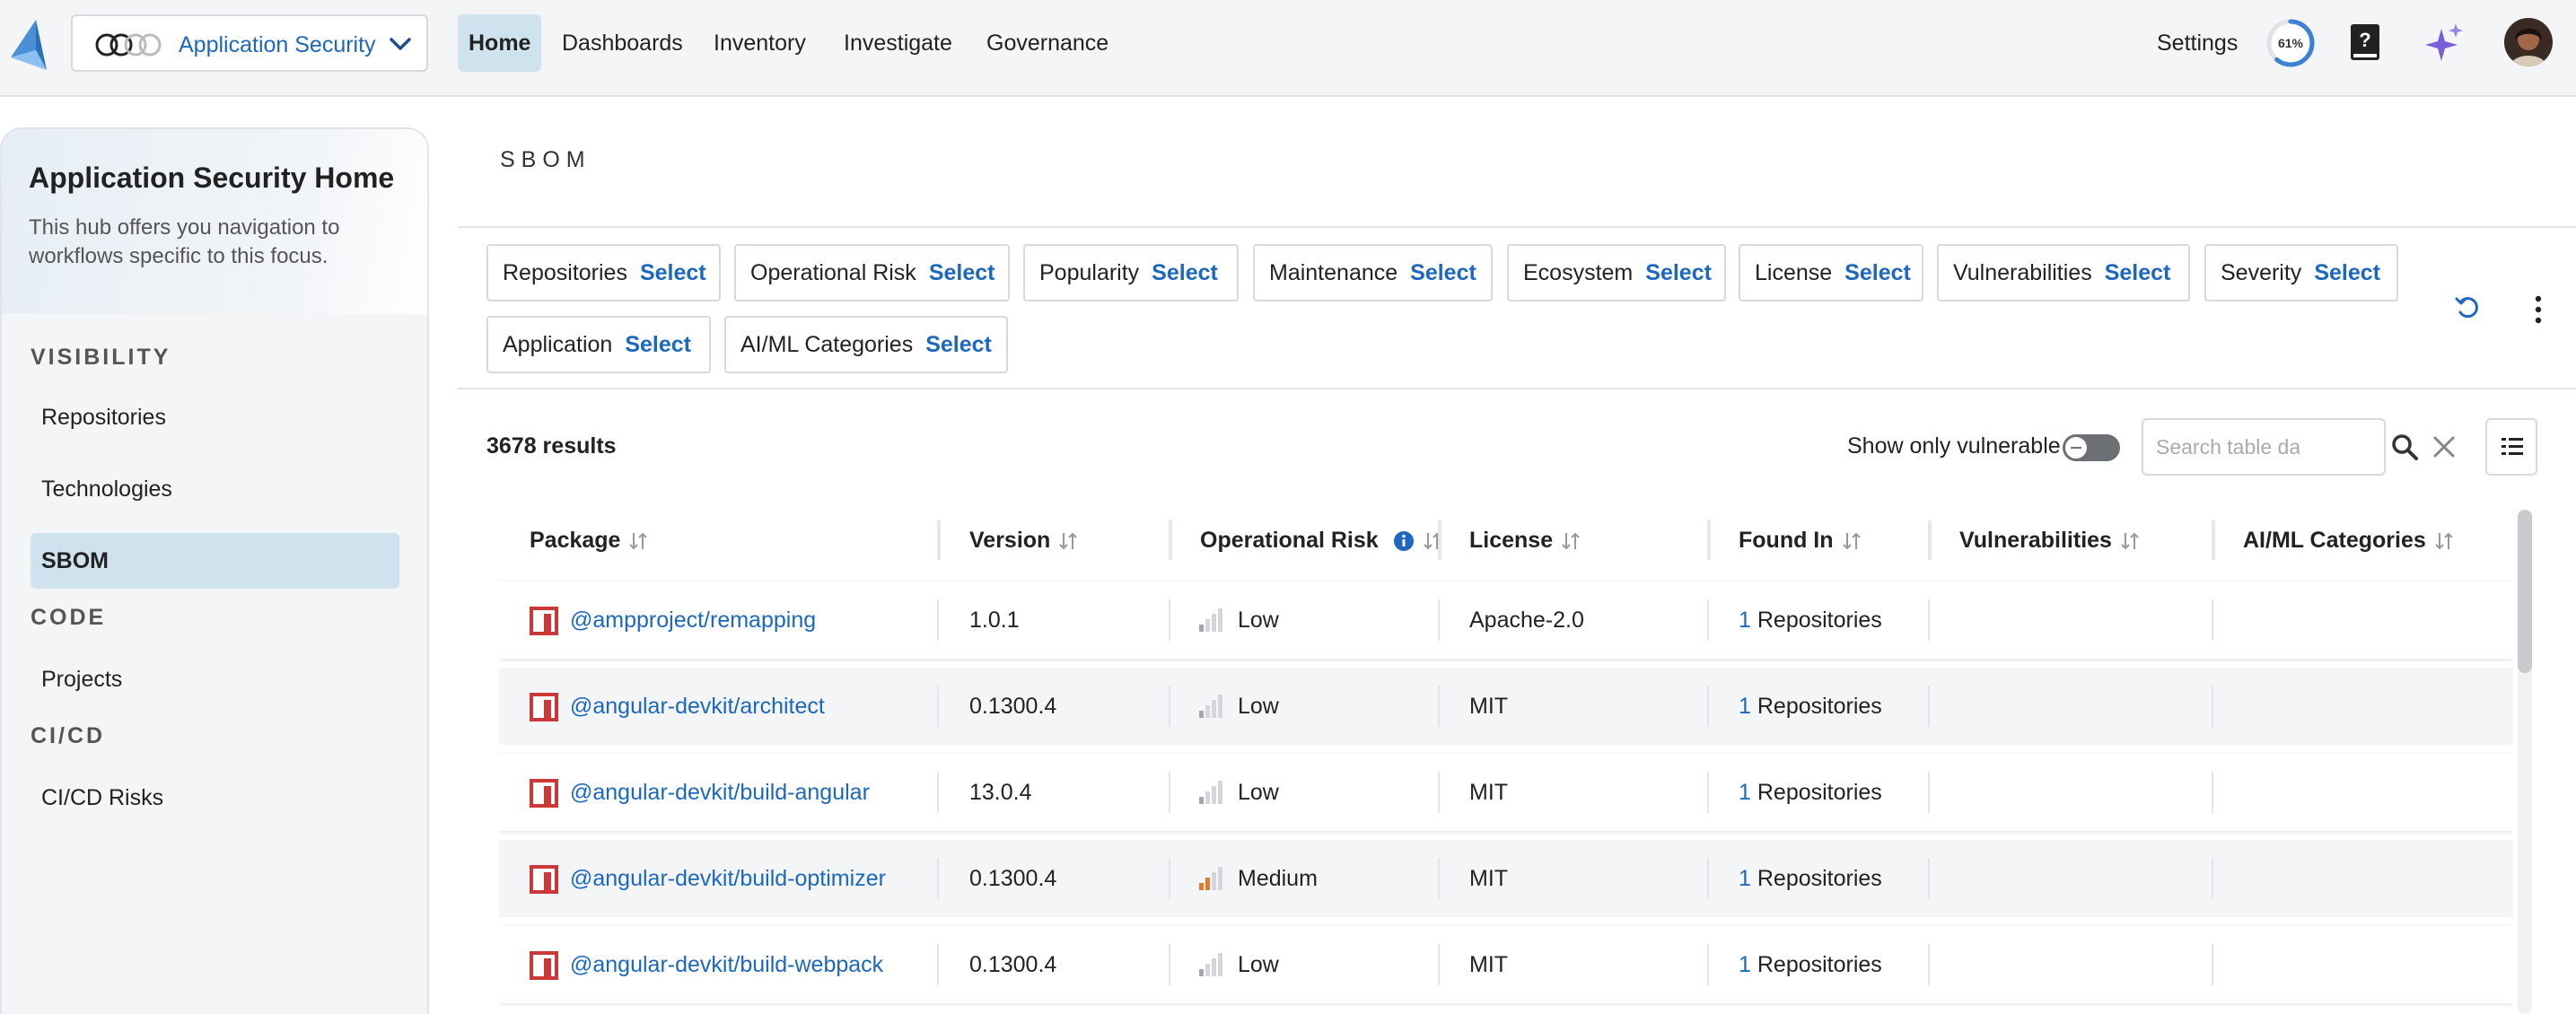  What do you see at coordinates (2528, 42) in the screenshot?
I see `user-avatar` at bounding box center [2528, 42].